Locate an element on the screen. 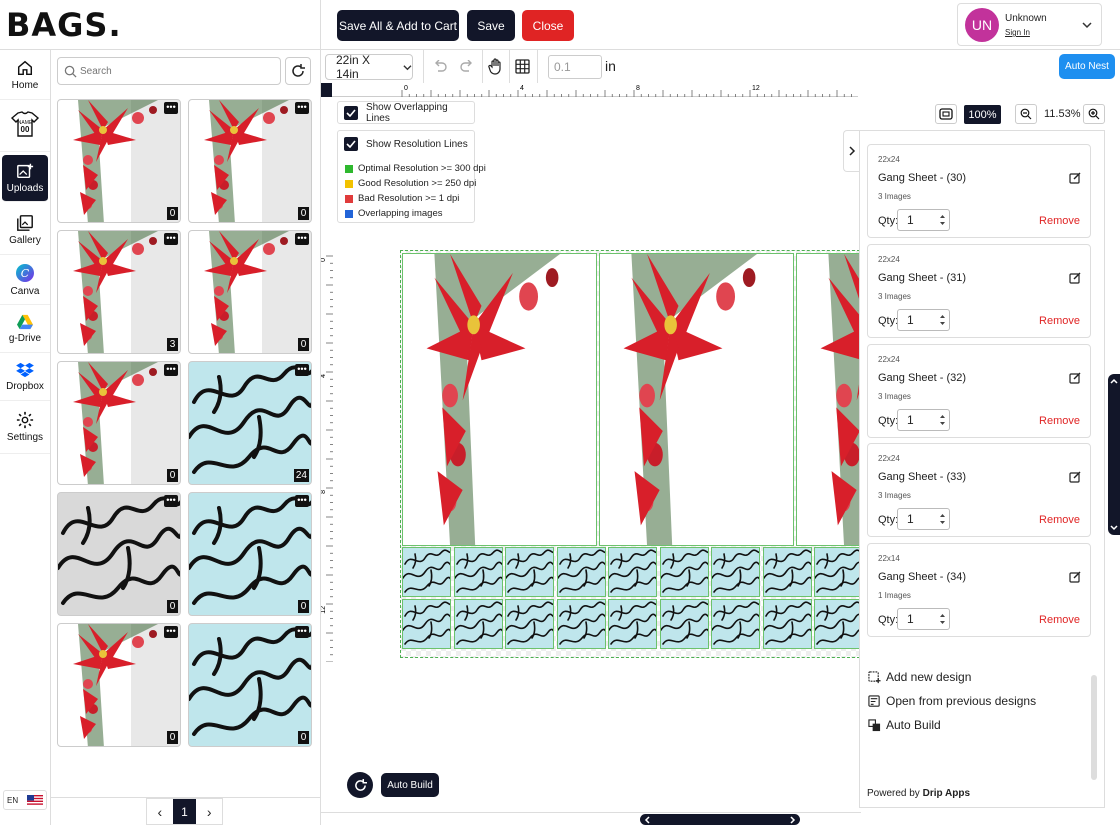 This screenshot has height=825, width=1120. add-new-design-action: Add new design is located at coordinates (919, 677).